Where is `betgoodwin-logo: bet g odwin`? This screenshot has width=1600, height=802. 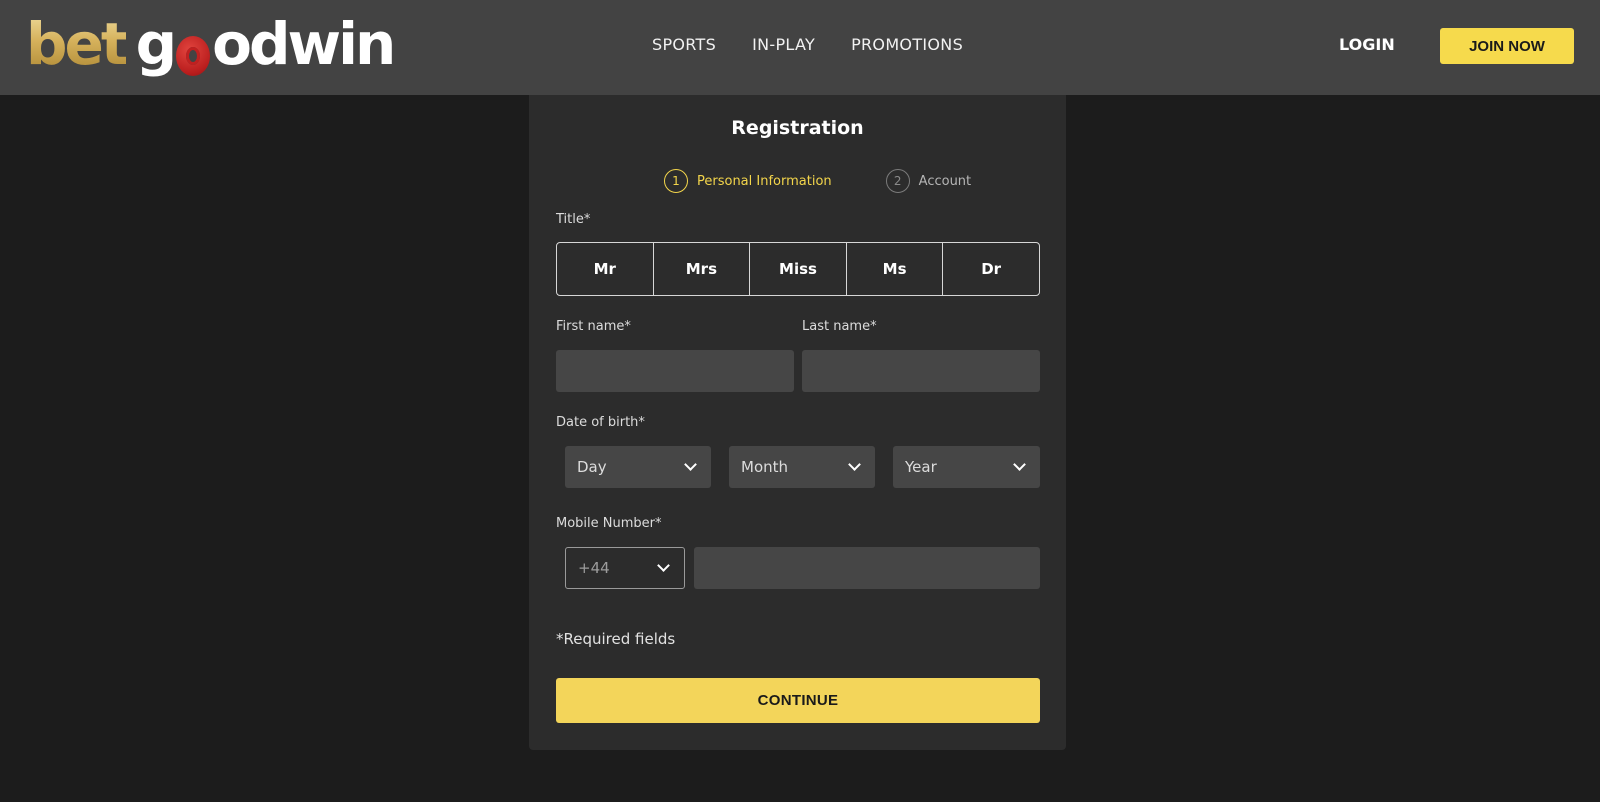 betgoodwin-logo: bet g odwin is located at coordinates (211, 44).